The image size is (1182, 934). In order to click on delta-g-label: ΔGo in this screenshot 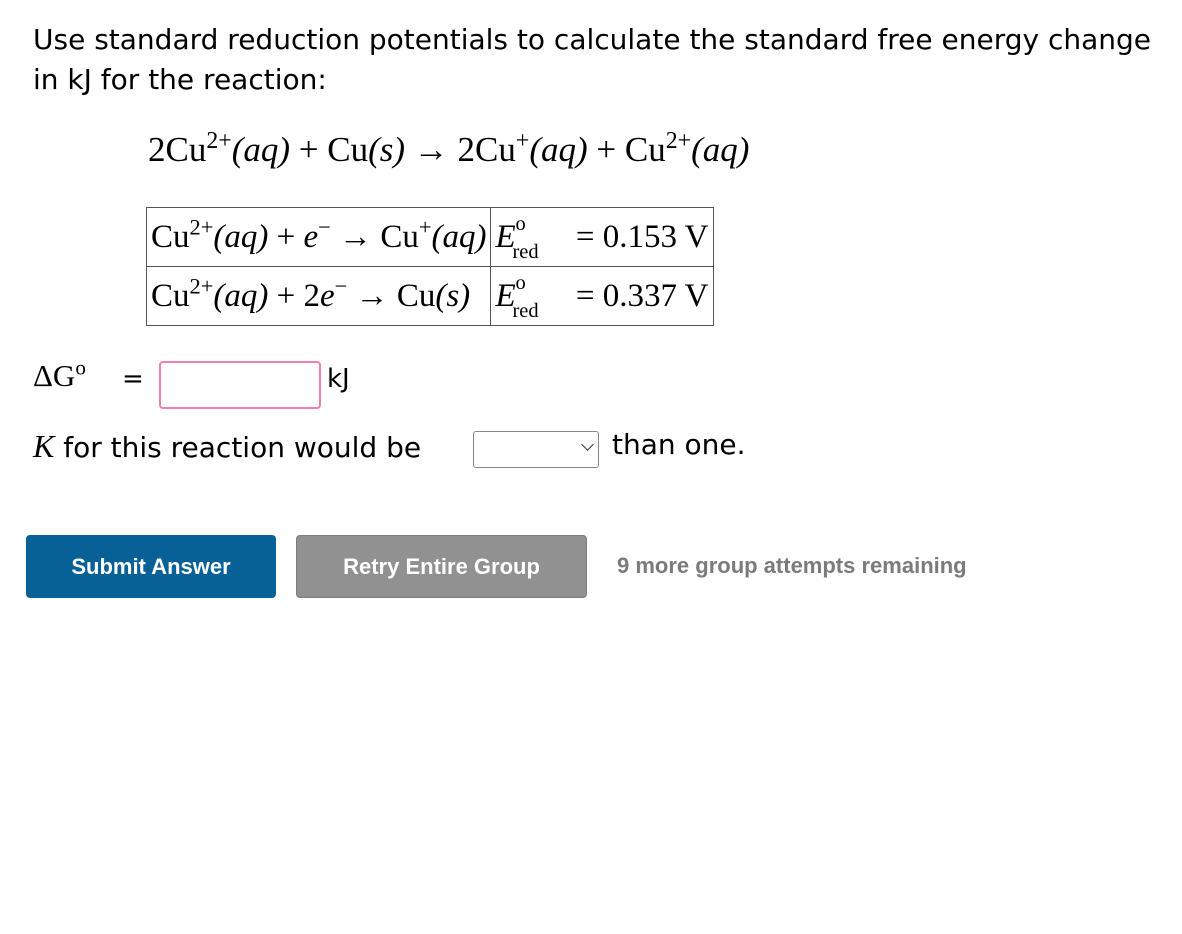, I will do `click(59, 374)`.